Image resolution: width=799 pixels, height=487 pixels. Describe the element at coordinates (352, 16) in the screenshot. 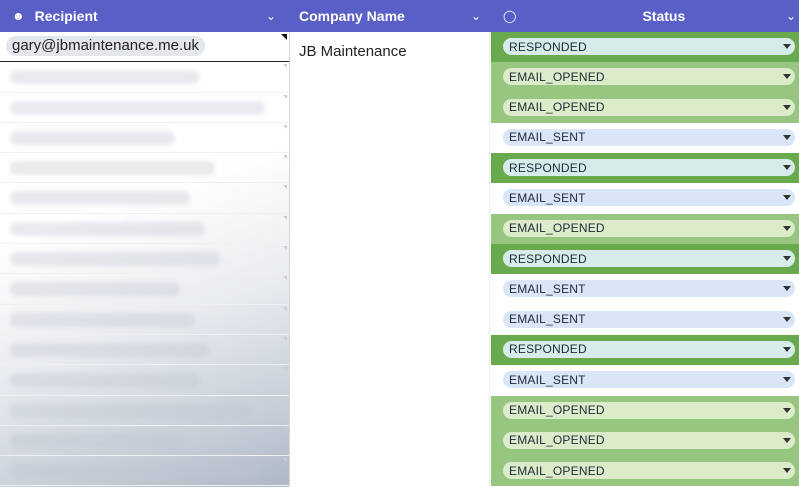

I see `header-company-label: Company Name` at that location.